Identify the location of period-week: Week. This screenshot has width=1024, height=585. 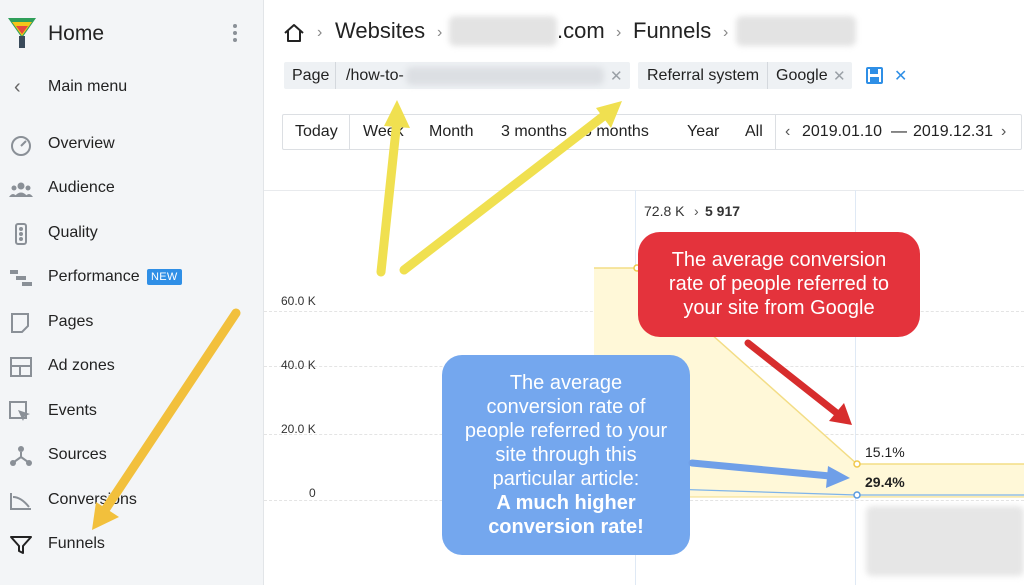
(383, 132).